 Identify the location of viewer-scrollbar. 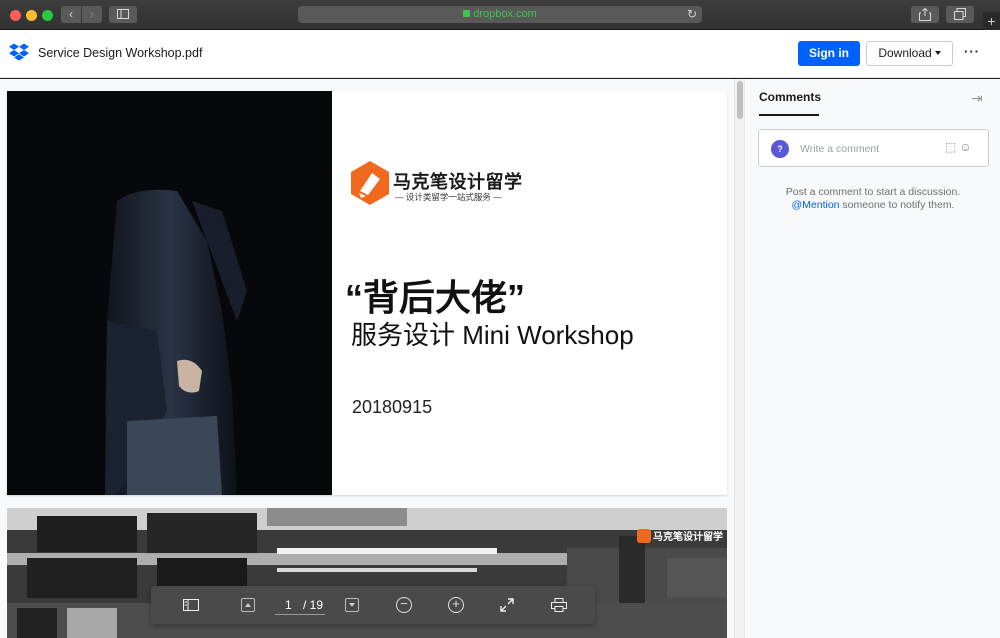
(739, 358).